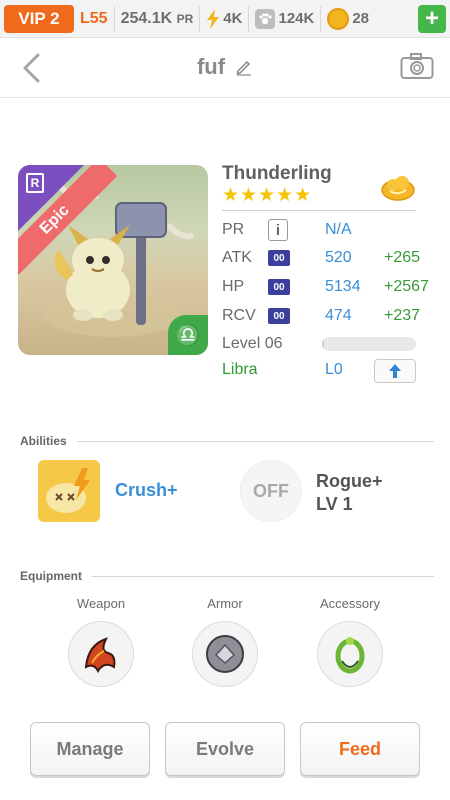 This screenshot has width=450, height=800. Describe the element at coordinates (361, 18) in the screenshot. I see `coin-value: 28` at that location.